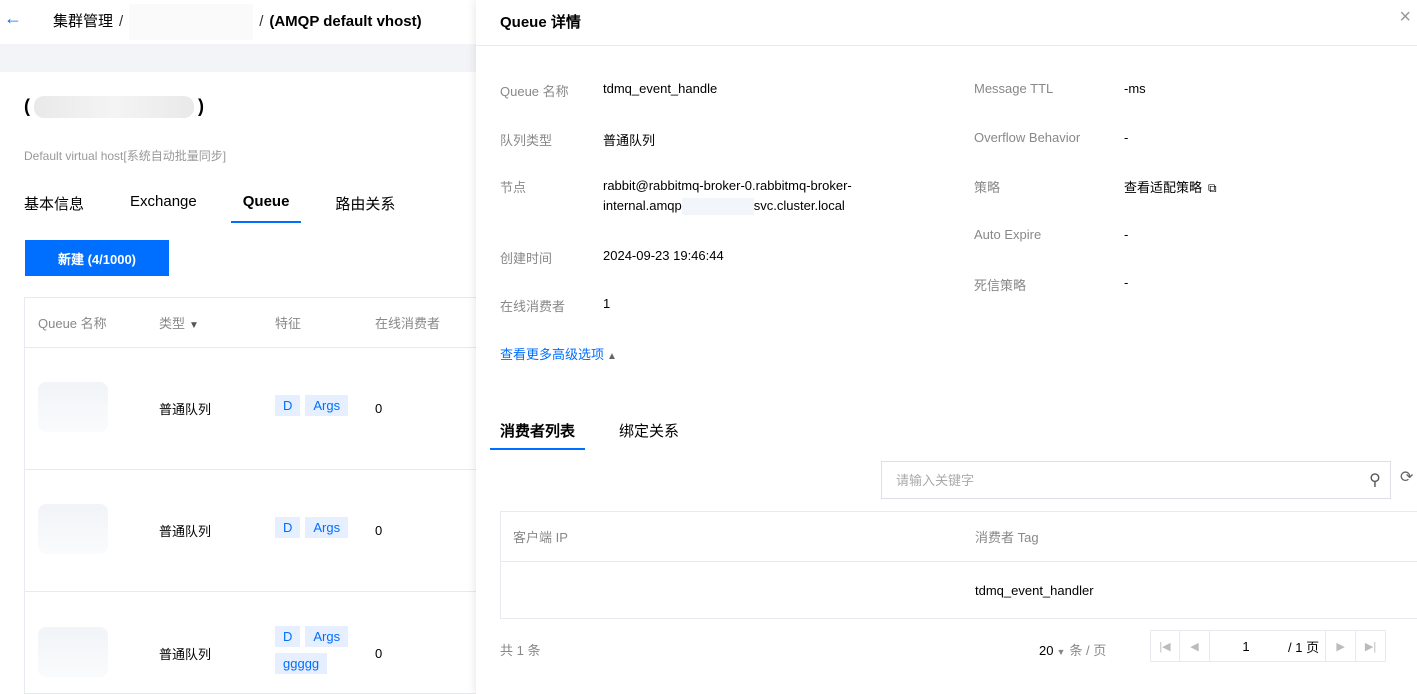  What do you see at coordinates (649, 435) in the screenshot?
I see `tab-bindings: 绑定关系` at bounding box center [649, 435].